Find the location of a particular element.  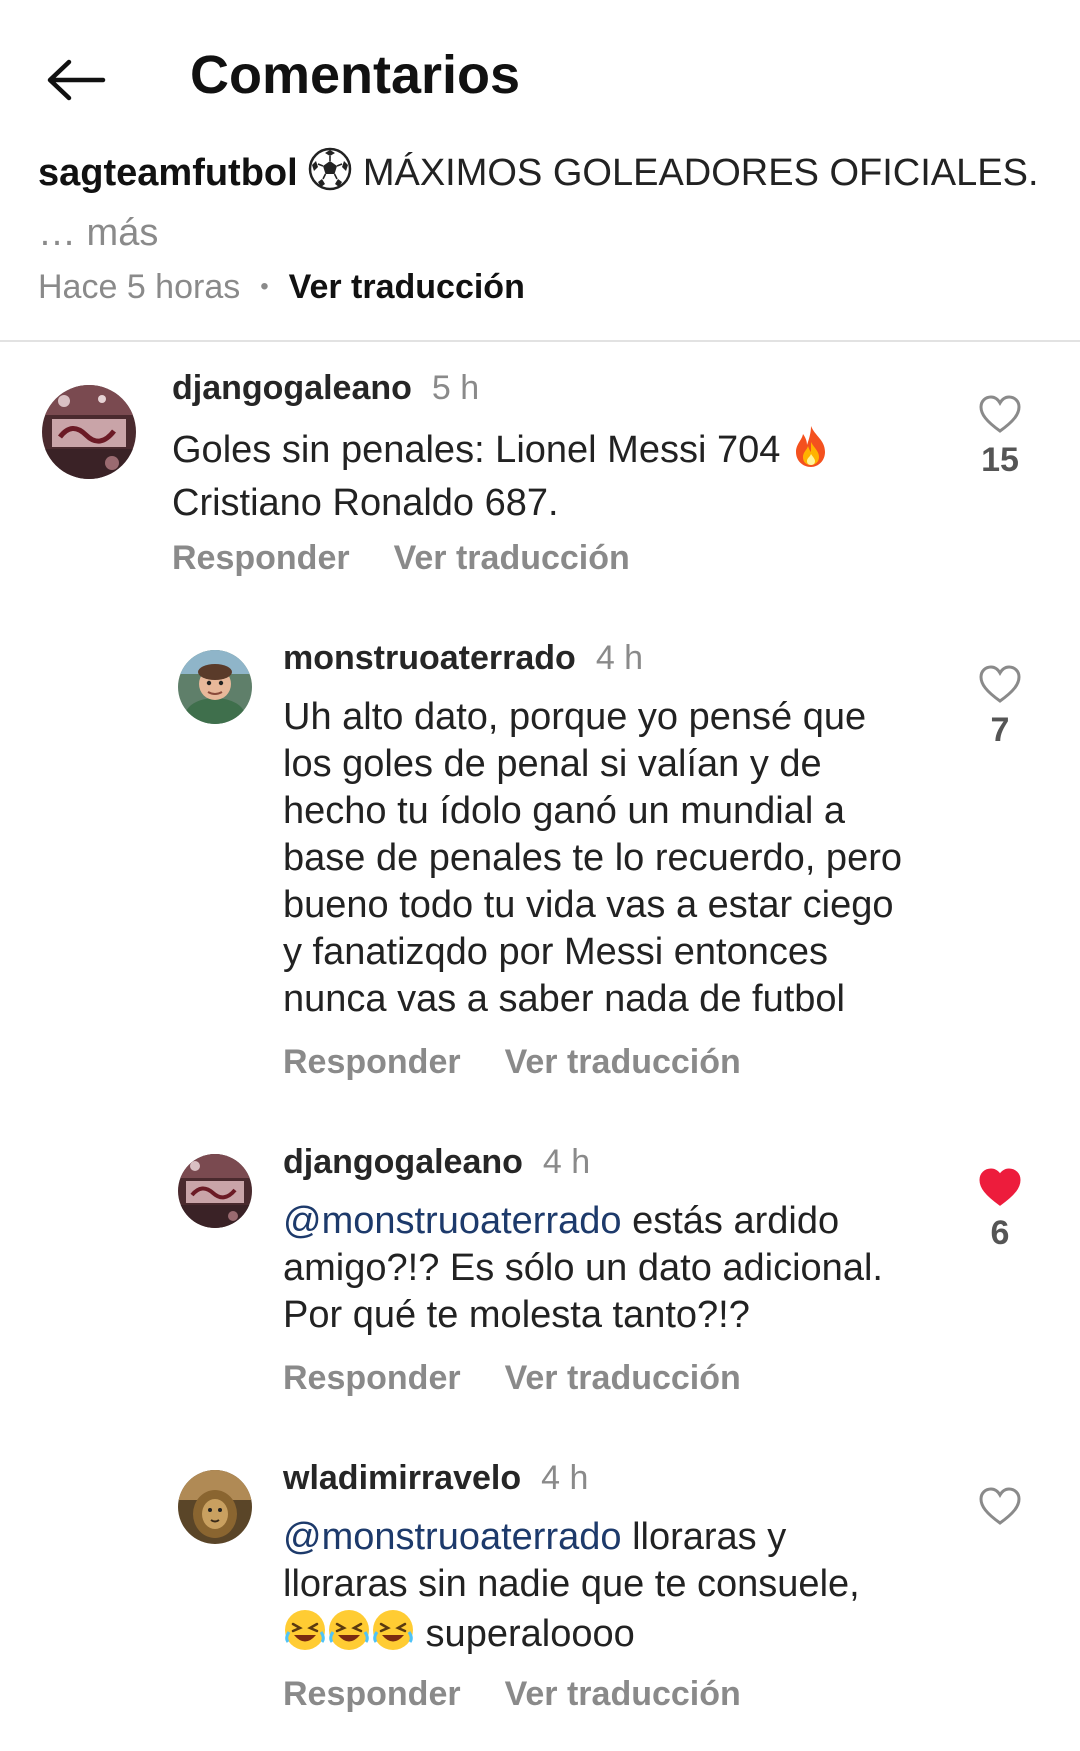

comment-header: djangogaleano 4 h is located at coordinates (436, 1162).